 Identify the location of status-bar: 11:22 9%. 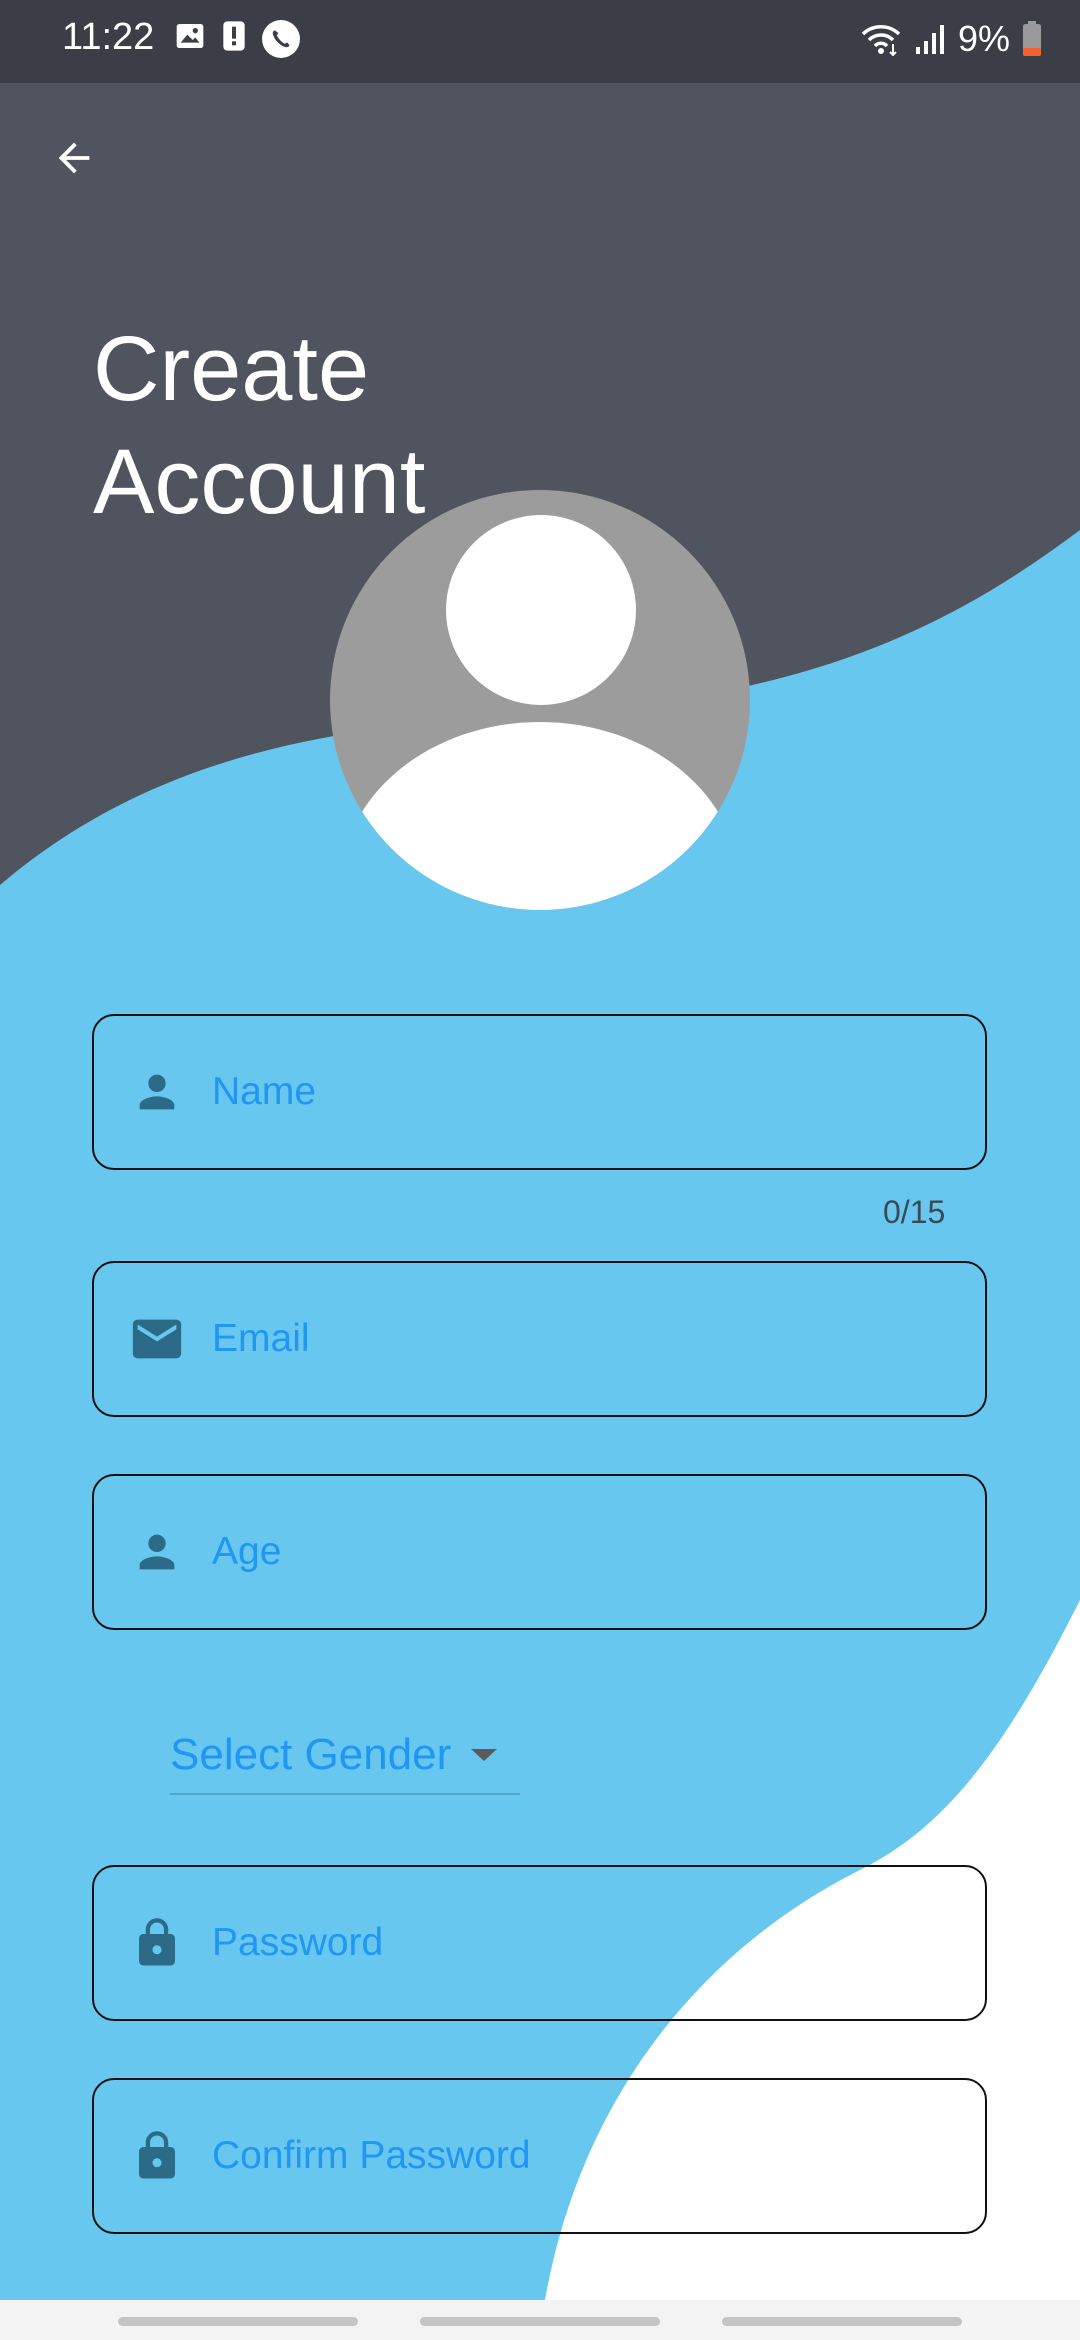
(540, 41).